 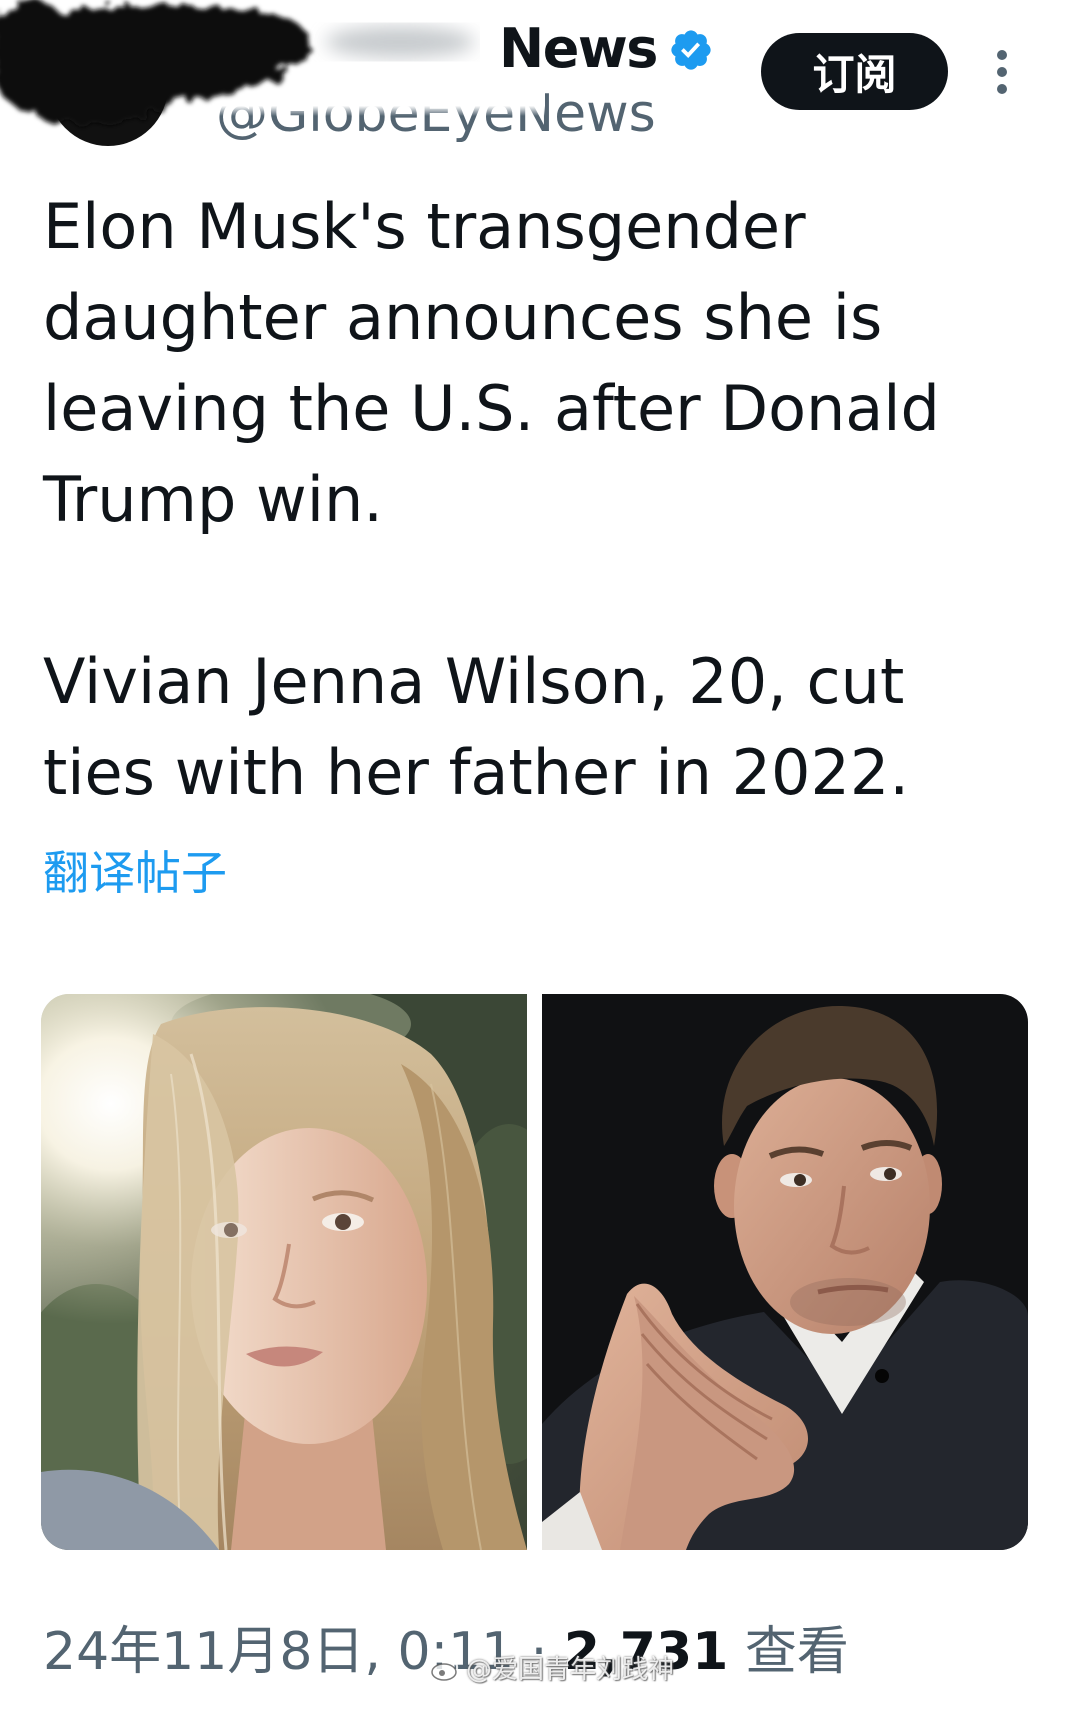 What do you see at coordinates (1002, 72) in the screenshot?
I see `more-vertical-icon` at bounding box center [1002, 72].